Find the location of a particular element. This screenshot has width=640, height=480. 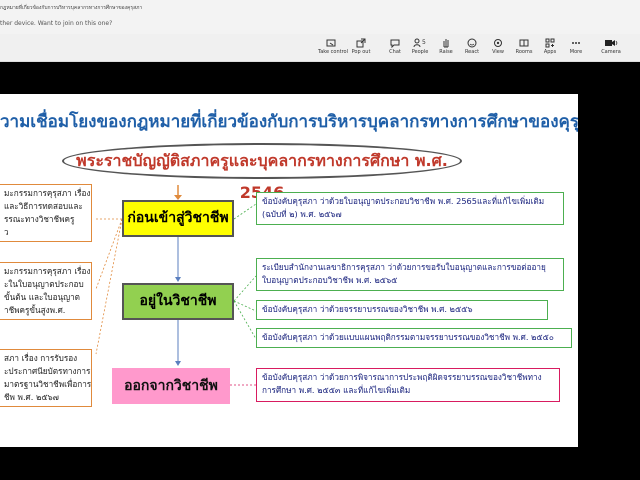

right-box-2-line: ใบอนุญาตประกอบวิชาชีพ พ.ศ. ๒๕๖๕ is located at coordinates (330, 280).